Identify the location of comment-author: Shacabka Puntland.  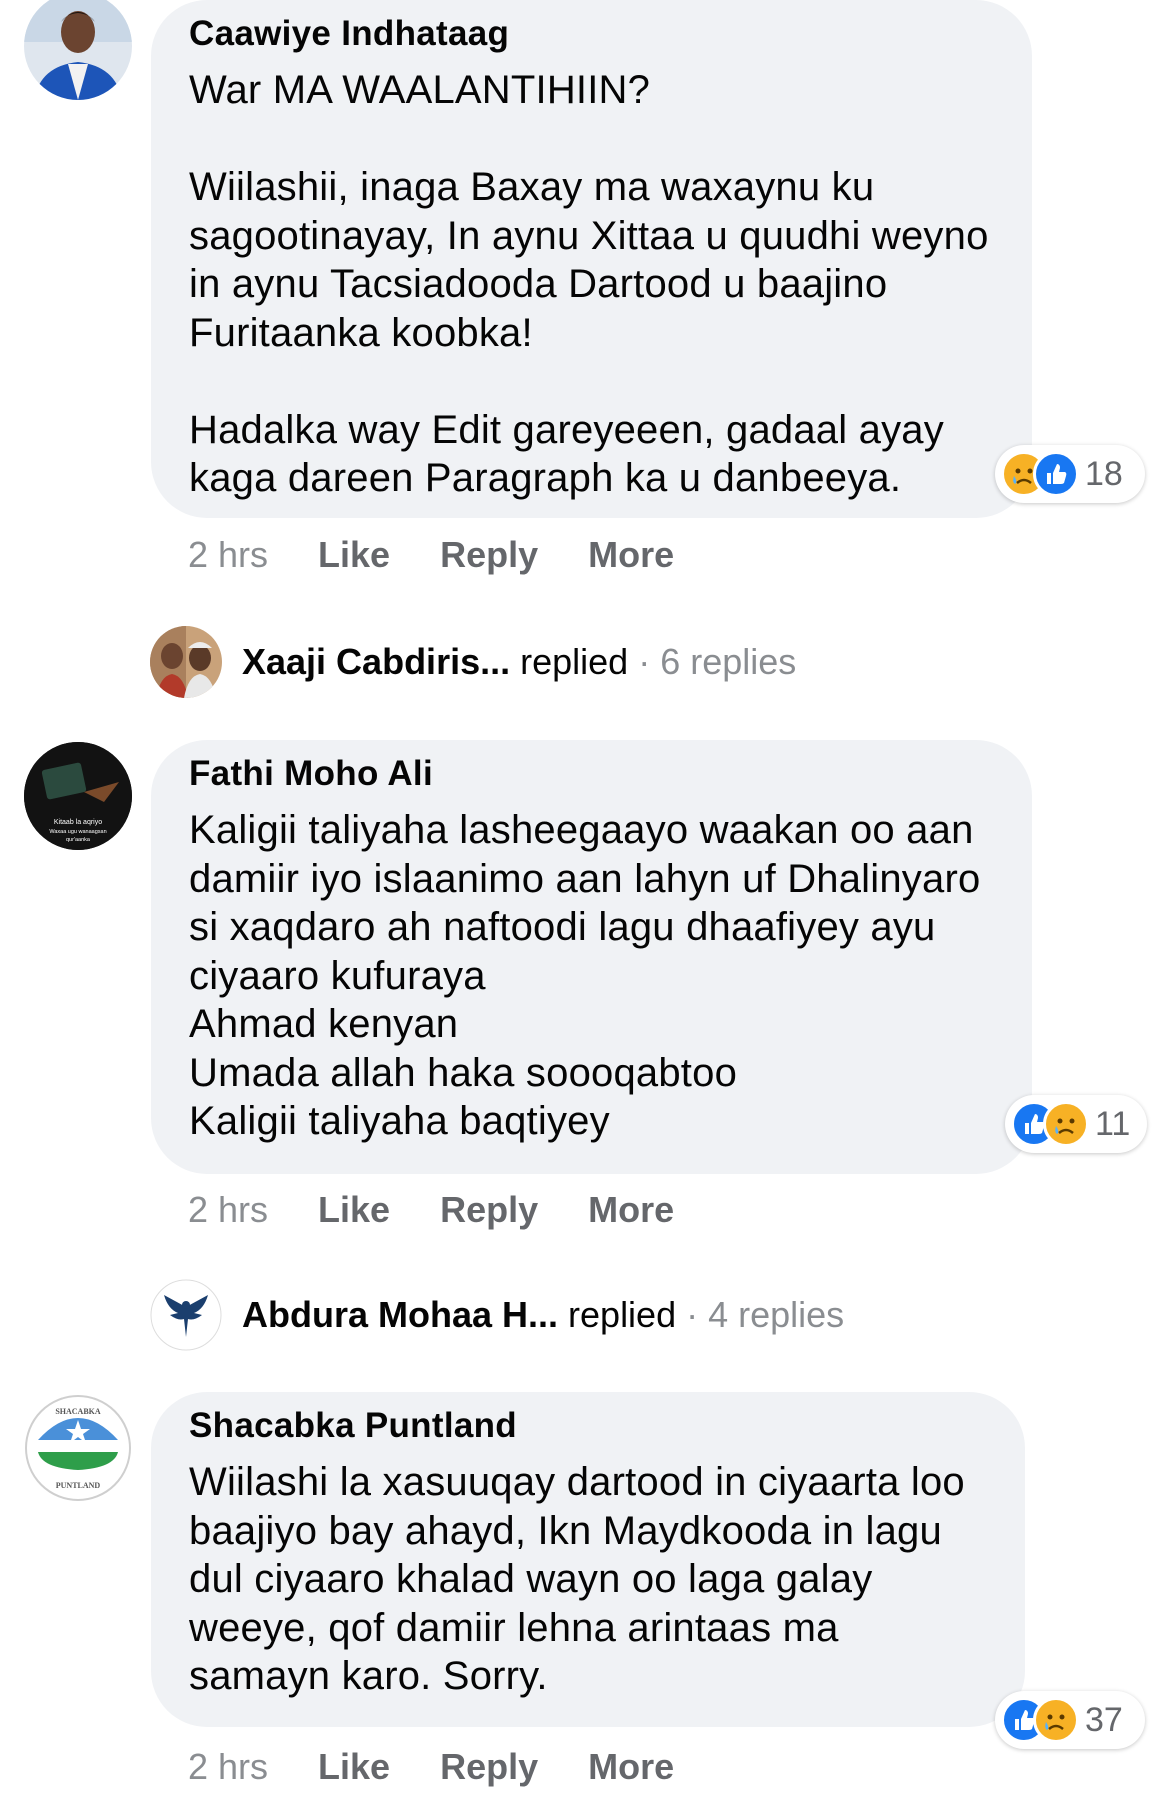
(587, 1426).